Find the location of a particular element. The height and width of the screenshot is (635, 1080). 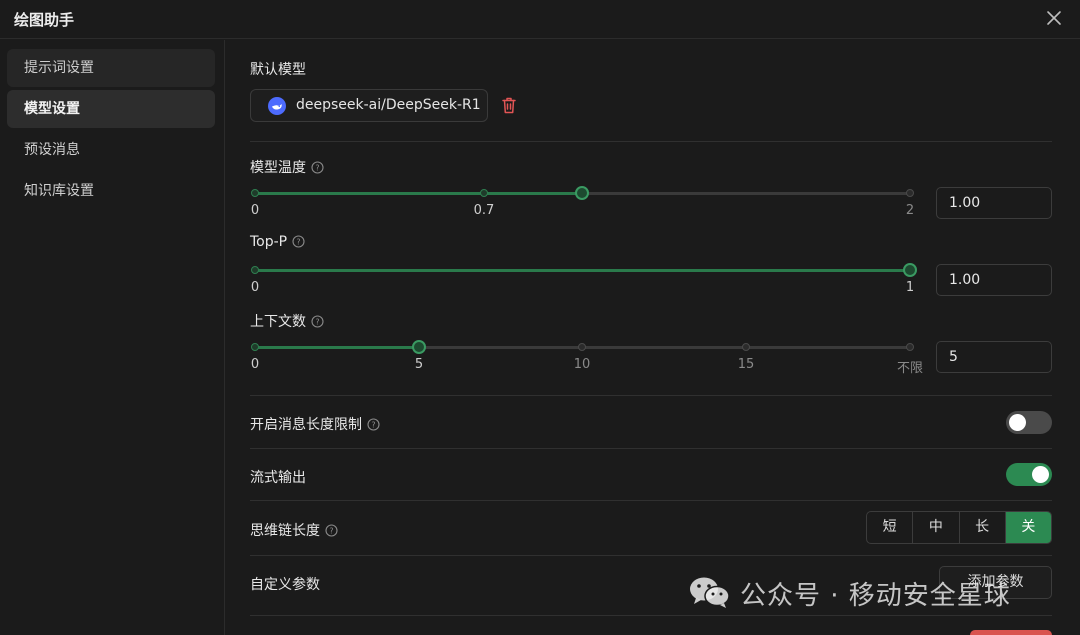

context-count-slider is located at coordinates (582, 347).